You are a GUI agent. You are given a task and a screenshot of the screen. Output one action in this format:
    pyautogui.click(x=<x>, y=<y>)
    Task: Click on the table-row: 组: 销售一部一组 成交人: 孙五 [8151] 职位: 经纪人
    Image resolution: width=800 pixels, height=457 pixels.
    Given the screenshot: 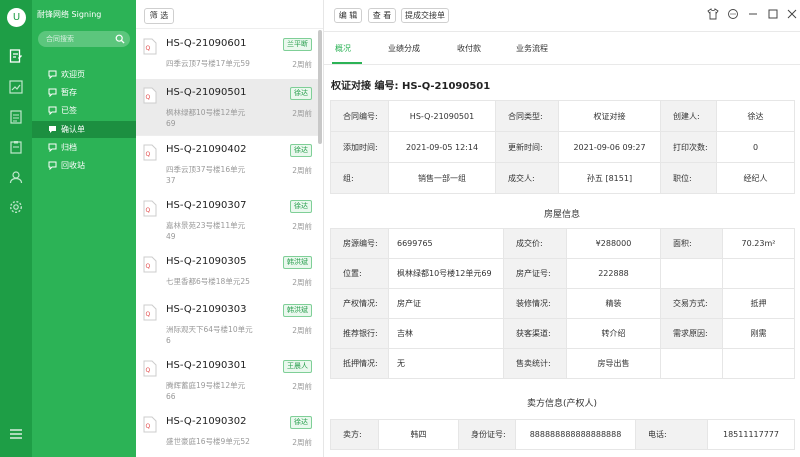 What is the action you would take?
    pyautogui.click(x=562, y=178)
    